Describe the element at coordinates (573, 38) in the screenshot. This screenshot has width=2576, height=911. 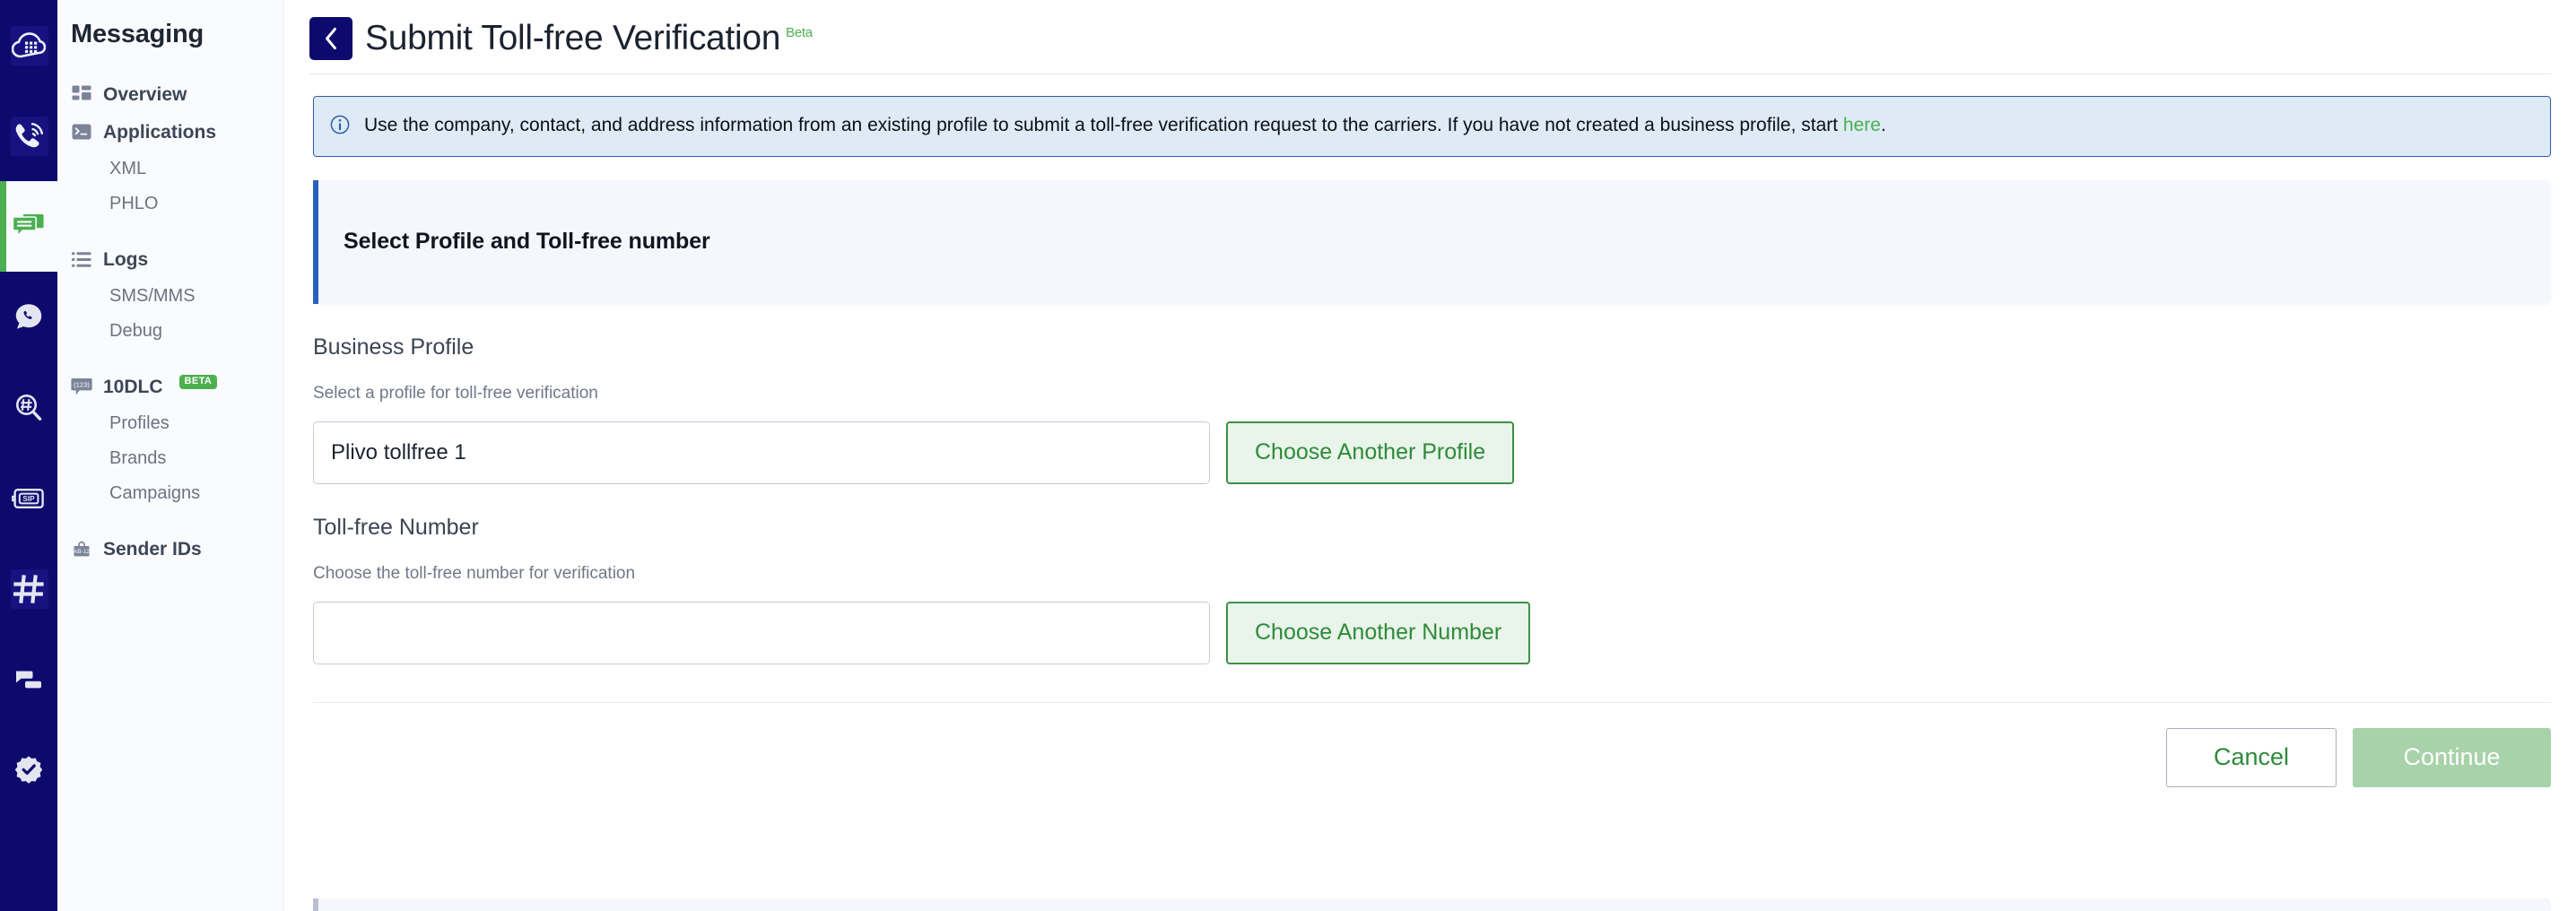
I see `page-title-text: Submit Toll-free Verification` at that location.